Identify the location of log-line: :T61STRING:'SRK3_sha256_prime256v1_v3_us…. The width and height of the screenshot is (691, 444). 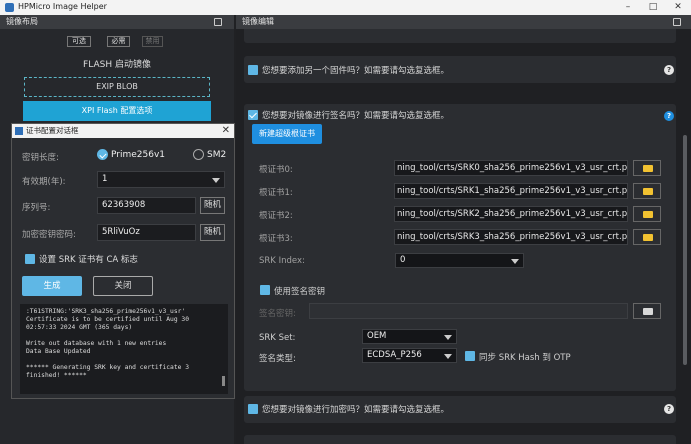
(106, 311).